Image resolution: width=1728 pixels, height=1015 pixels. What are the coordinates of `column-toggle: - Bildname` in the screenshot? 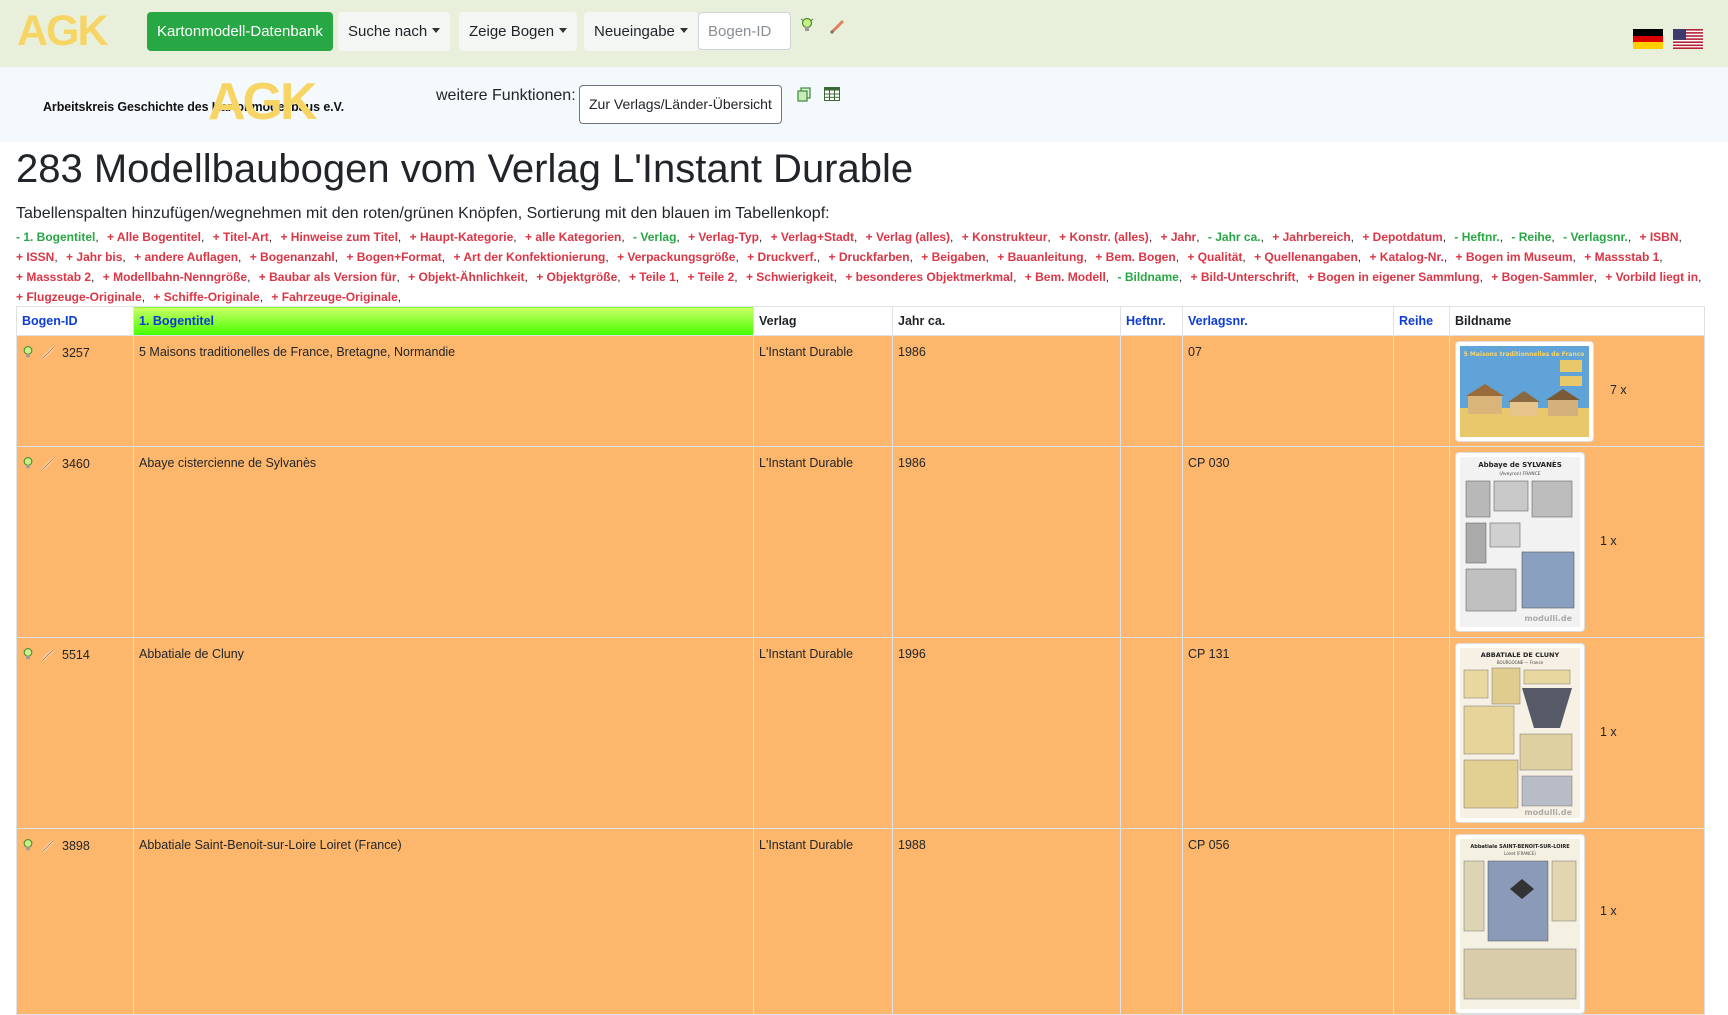 It's located at (1147, 277).